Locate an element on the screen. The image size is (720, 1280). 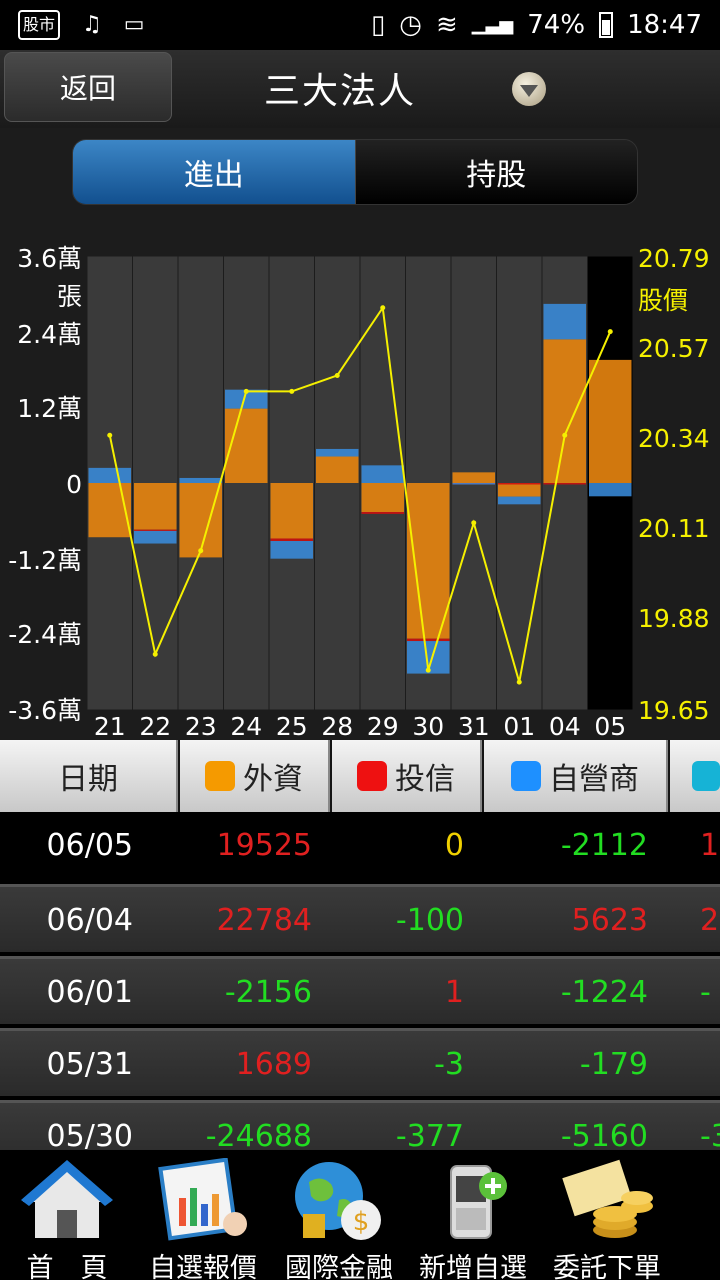
header-foreign: 外資 is located at coordinates (255, 776).